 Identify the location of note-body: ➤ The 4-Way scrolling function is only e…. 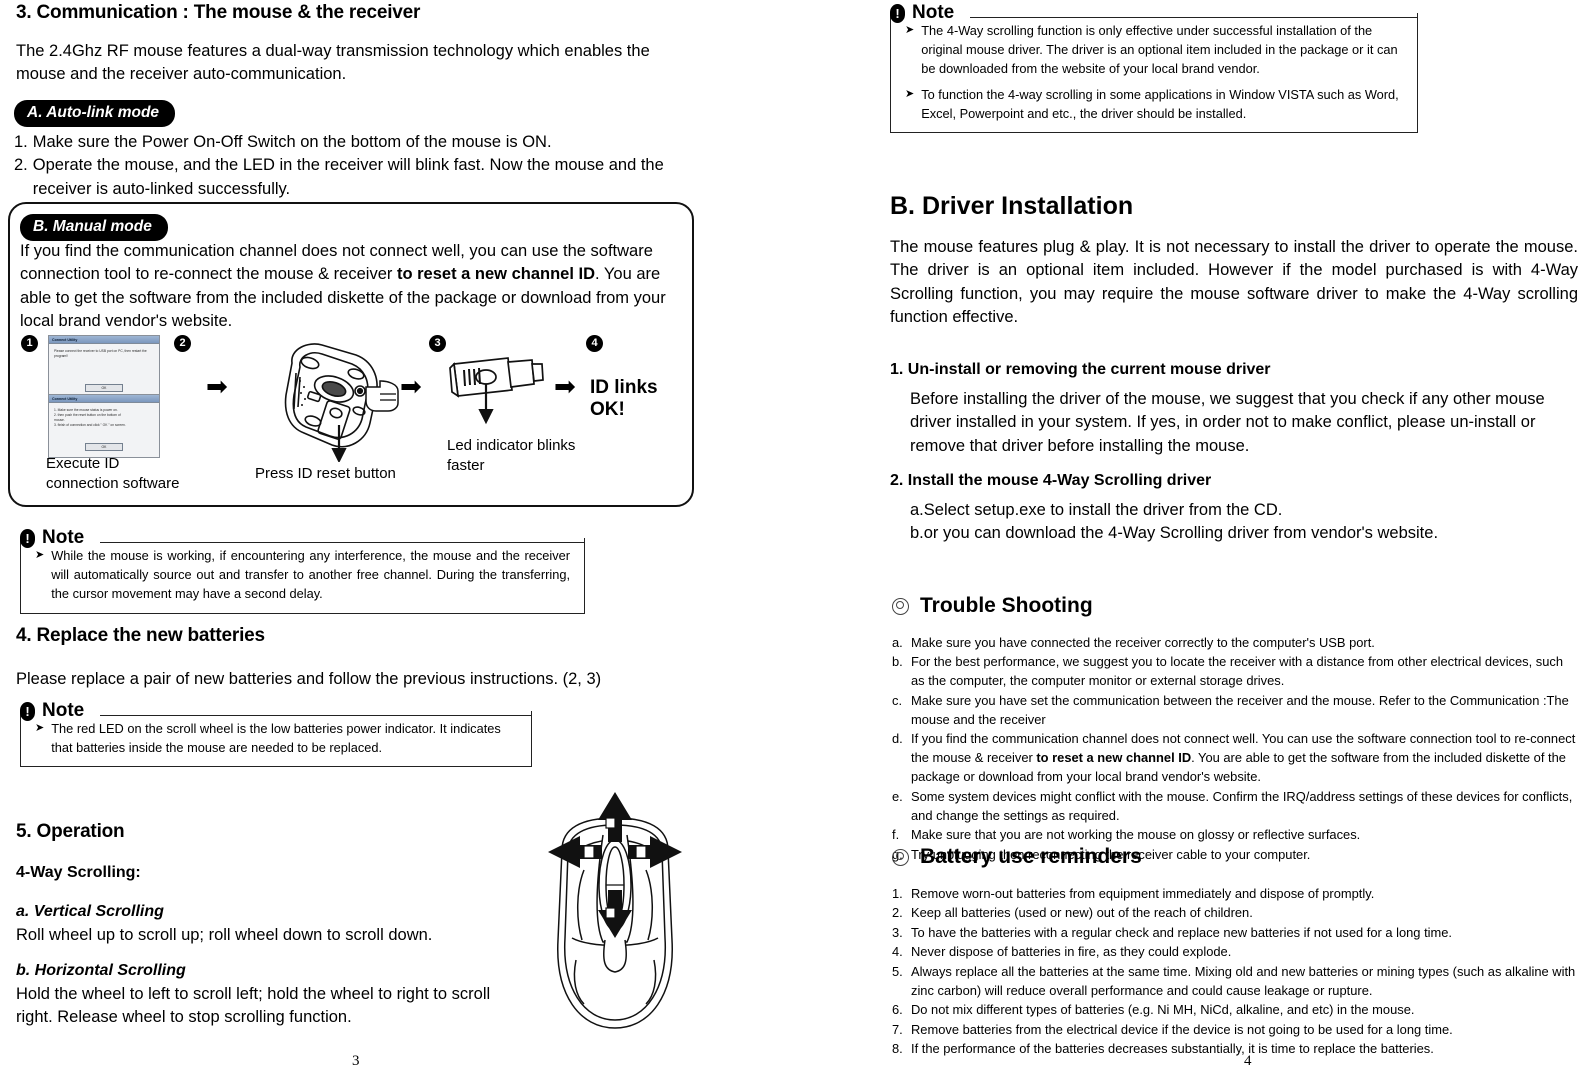
(1154, 73).